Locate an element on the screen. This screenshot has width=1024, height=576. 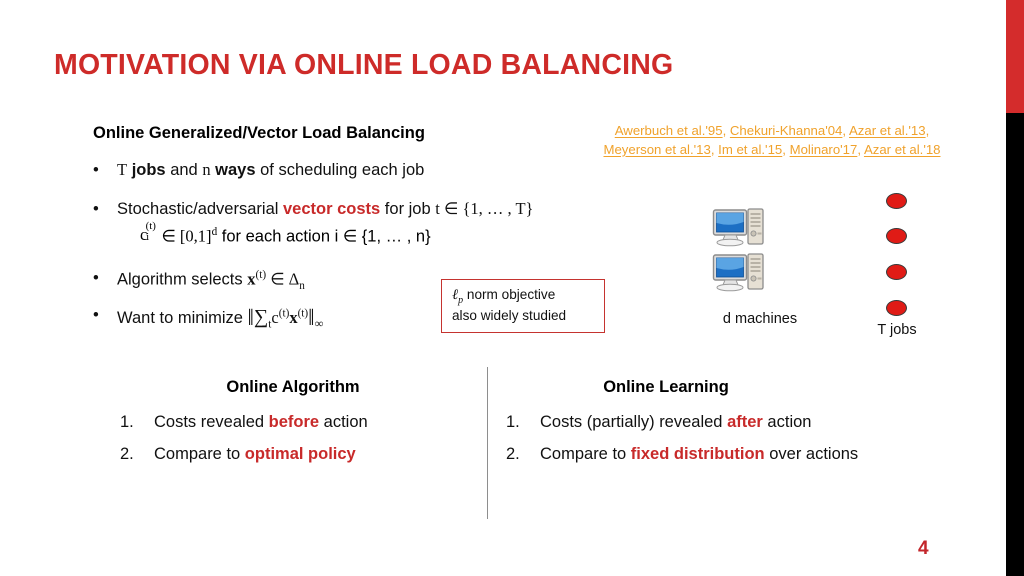
citation-link-im-15: Im et al.'15 is located at coordinates (750, 149).